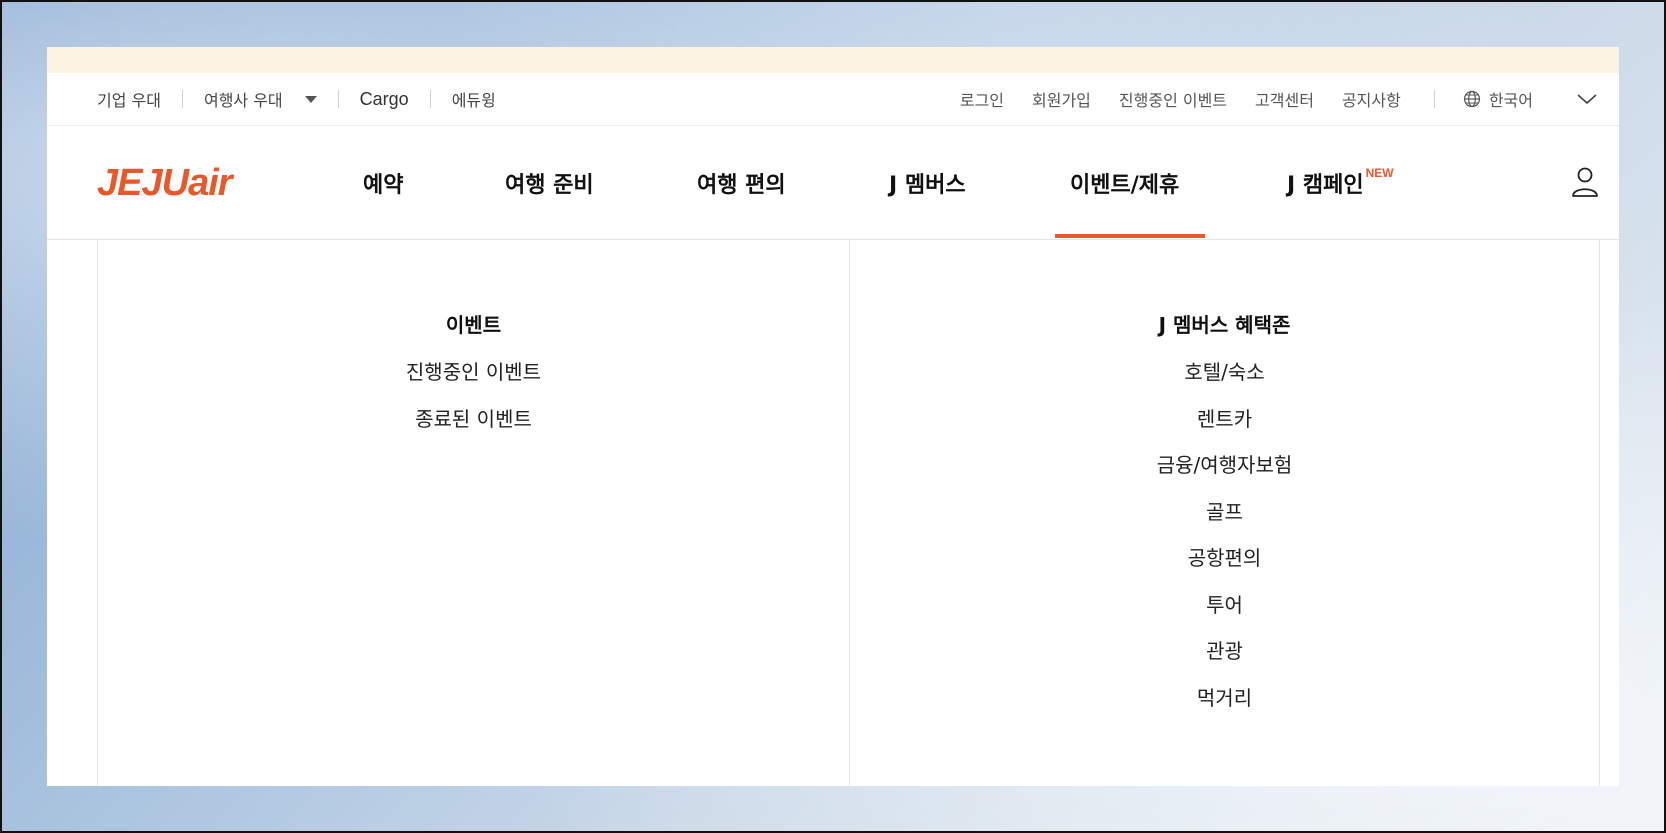  Describe the element at coordinates (1224, 427) in the screenshot. I see `menu-link-rentcar: 렌트카` at that location.